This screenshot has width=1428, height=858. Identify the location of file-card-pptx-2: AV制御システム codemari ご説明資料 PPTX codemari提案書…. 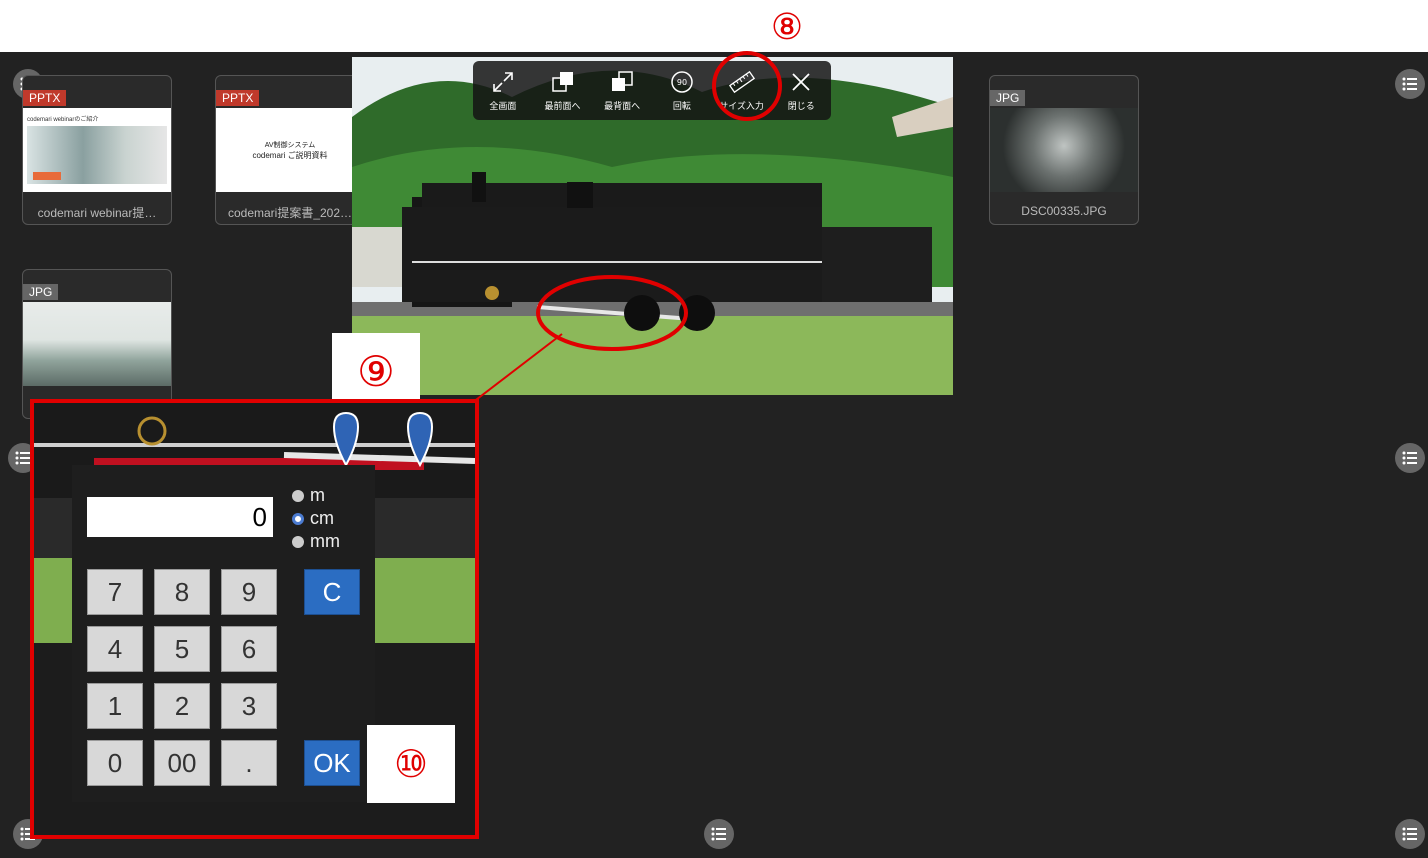
(290, 150).